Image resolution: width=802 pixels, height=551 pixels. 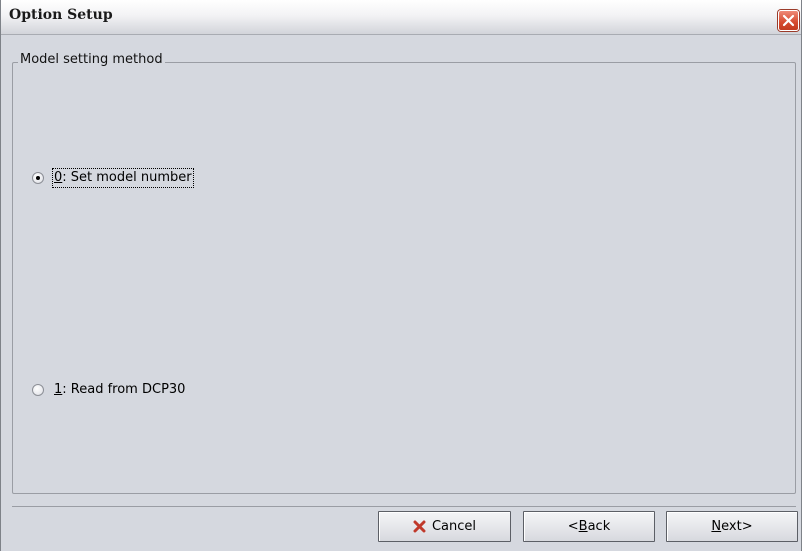 I want to click on back-button: <Back, so click(x=589, y=526).